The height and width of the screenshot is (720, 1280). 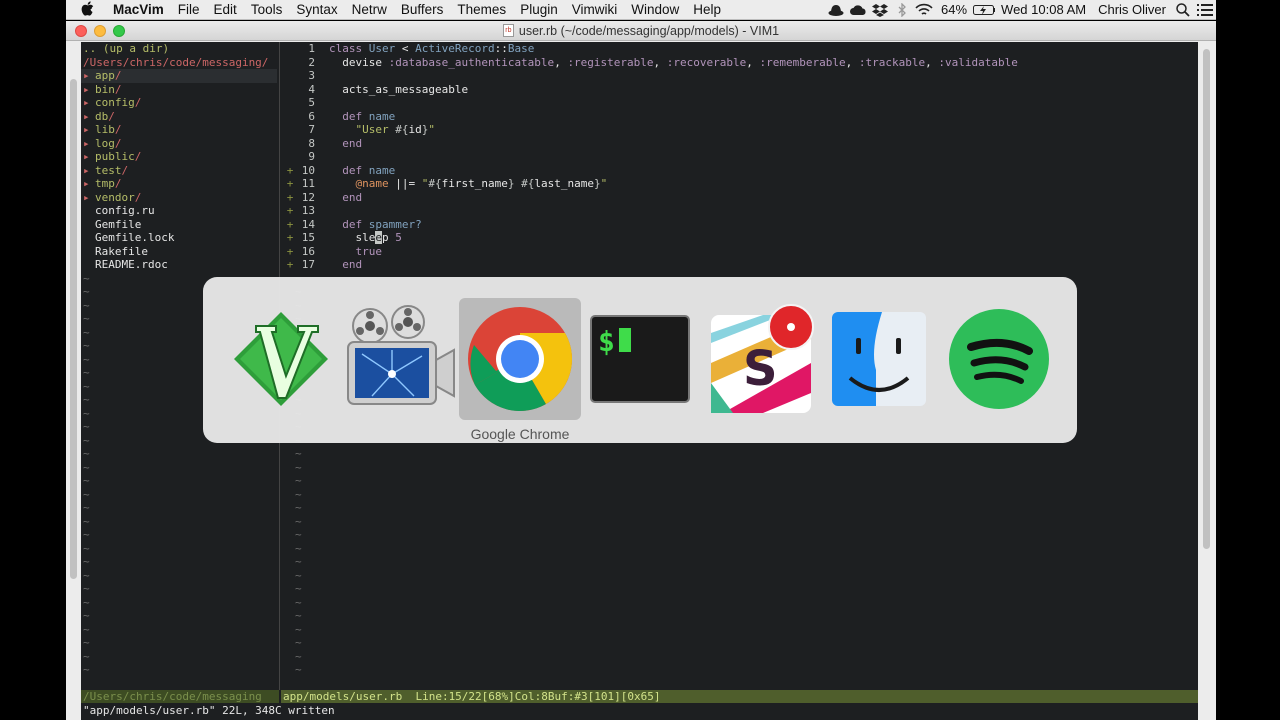 What do you see at coordinates (189, 9) in the screenshot?
I see `menu-file: File` at bounding box center [189, 9].